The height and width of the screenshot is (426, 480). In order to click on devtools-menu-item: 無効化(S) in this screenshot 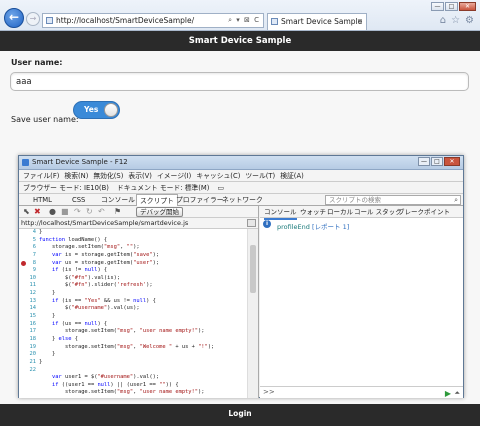, I will do `click(108, 175)`.